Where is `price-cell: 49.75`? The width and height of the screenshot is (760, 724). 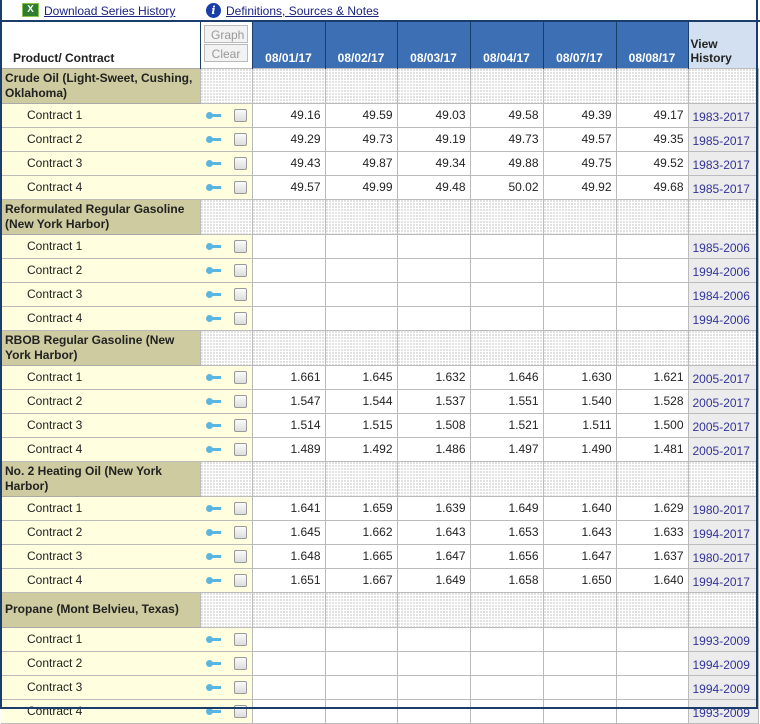 price-cell: 49.75 is located at coordinates (579, 163).